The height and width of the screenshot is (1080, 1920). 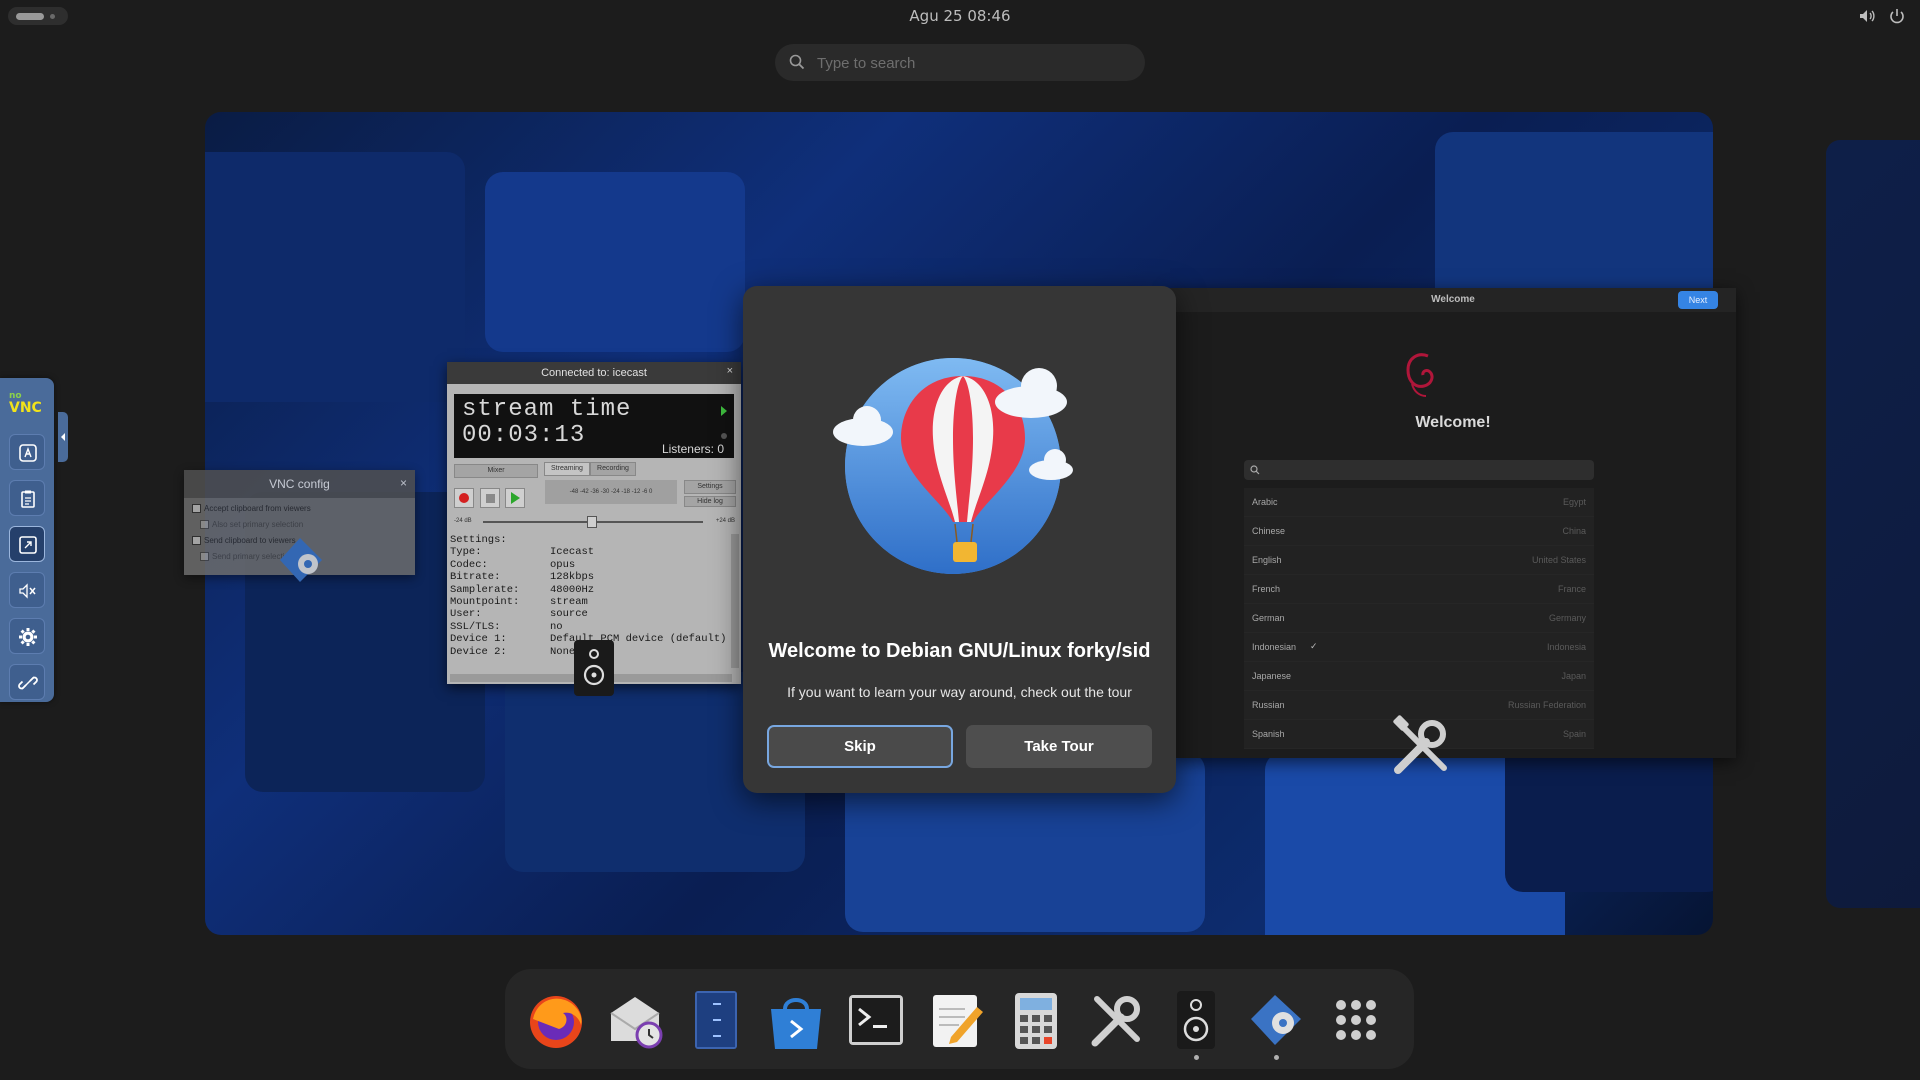 I want to click on speaker-overlay-icon, so click(x=594, y=668).